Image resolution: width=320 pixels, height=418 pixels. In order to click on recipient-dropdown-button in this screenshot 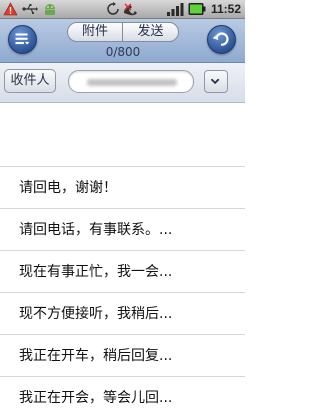, I will do `click(216, 81)`.